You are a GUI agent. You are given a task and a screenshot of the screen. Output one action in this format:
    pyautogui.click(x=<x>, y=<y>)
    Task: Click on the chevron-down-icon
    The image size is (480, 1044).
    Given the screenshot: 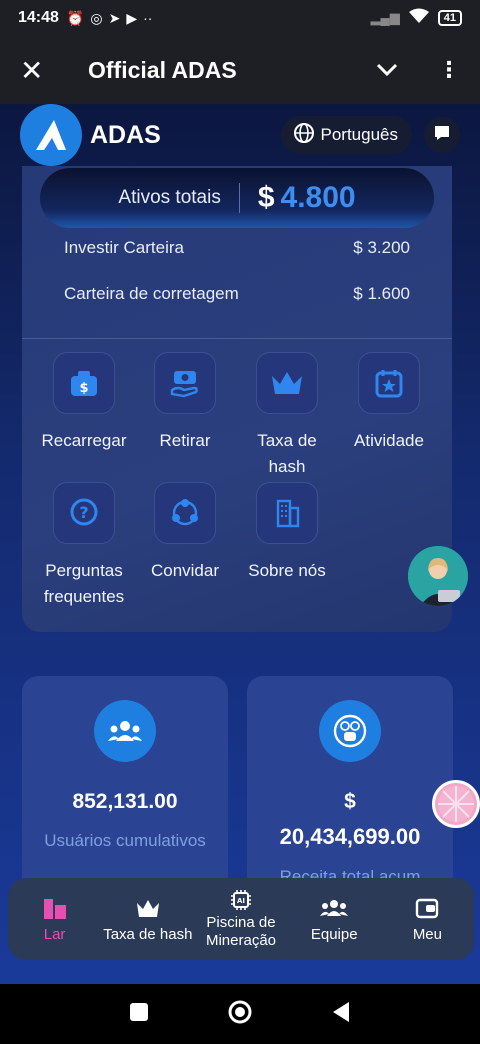 What is the action you would take?
    pyautogui.click(x=387, y=70)
    